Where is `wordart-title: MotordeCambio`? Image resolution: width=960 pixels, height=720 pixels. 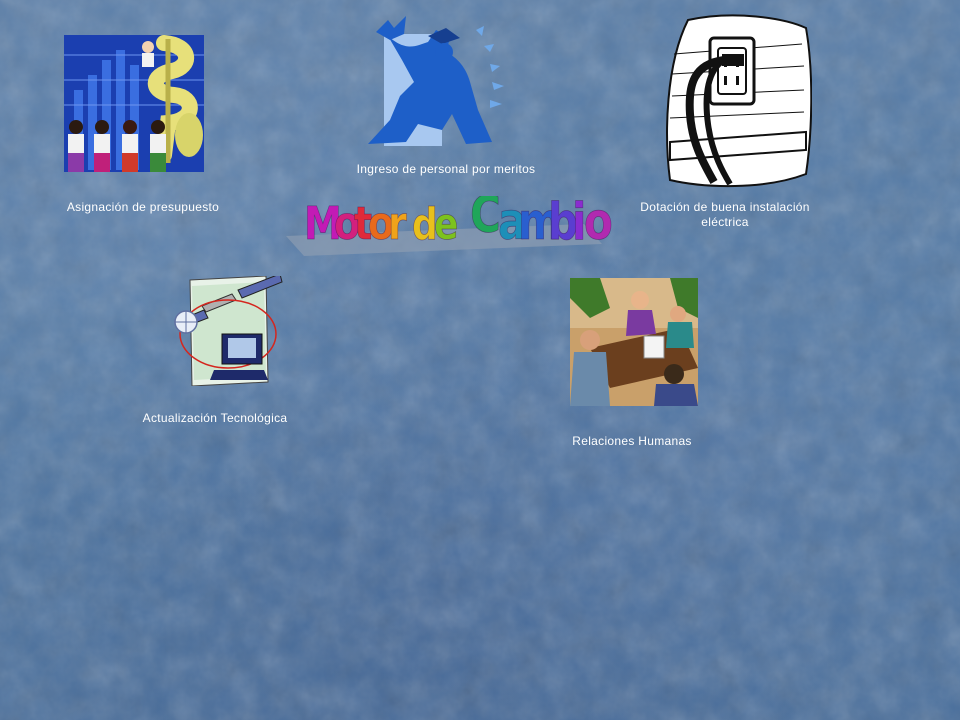
wordart-title: MotordeCambio is located at coordinates (449, 222).